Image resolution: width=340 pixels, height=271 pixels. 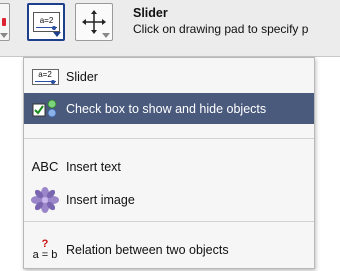 I want to click on question-mark-icon: ?, so click(x=45, y=243).